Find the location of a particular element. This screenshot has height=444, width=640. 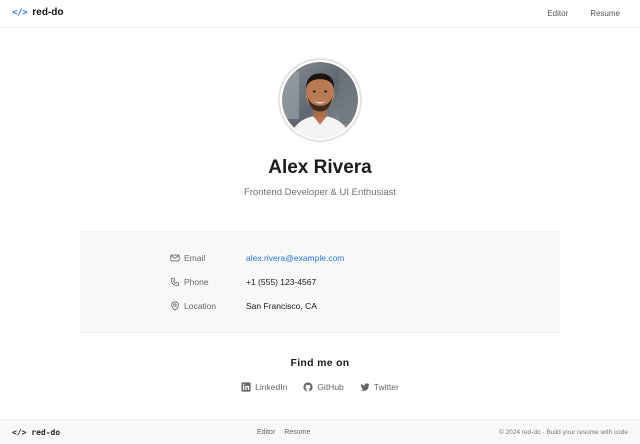

email-label: Email is located at coordinates (195, 258).